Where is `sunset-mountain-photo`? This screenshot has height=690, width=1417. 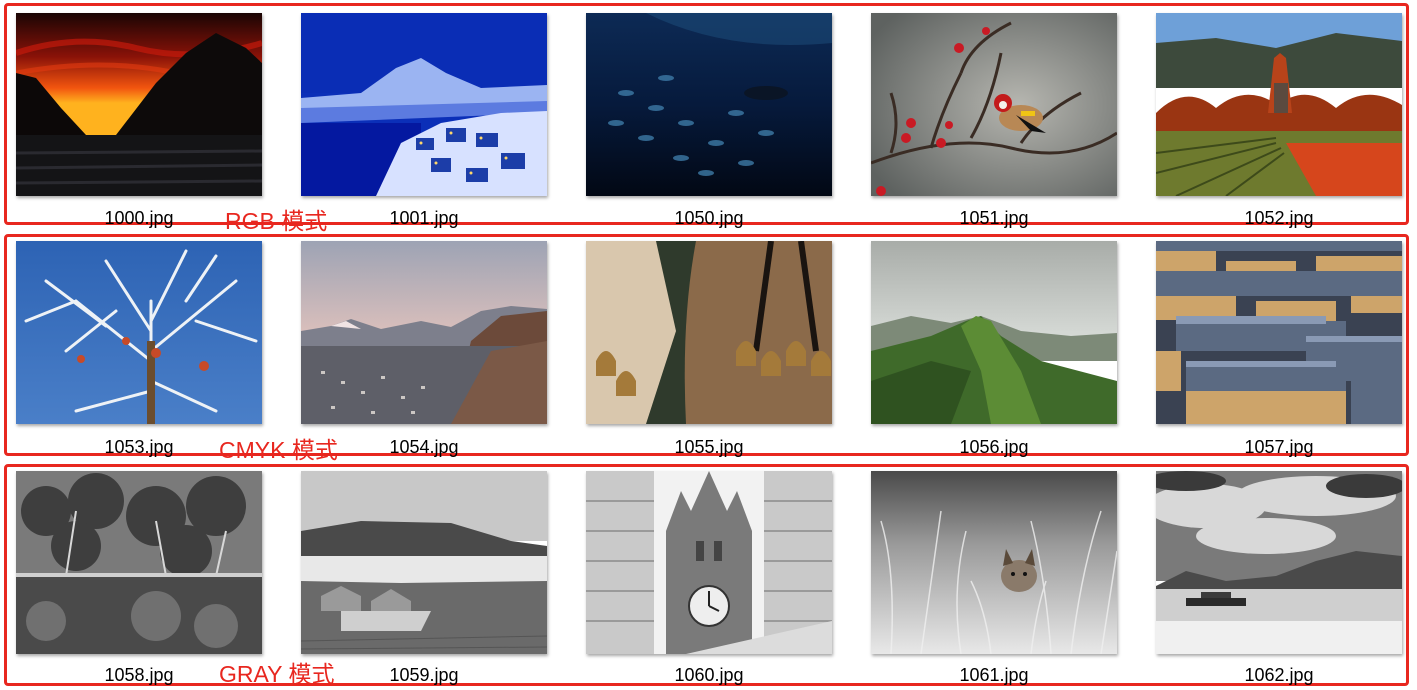
sunset-mountain-photo is located at coordinates (139, 104).